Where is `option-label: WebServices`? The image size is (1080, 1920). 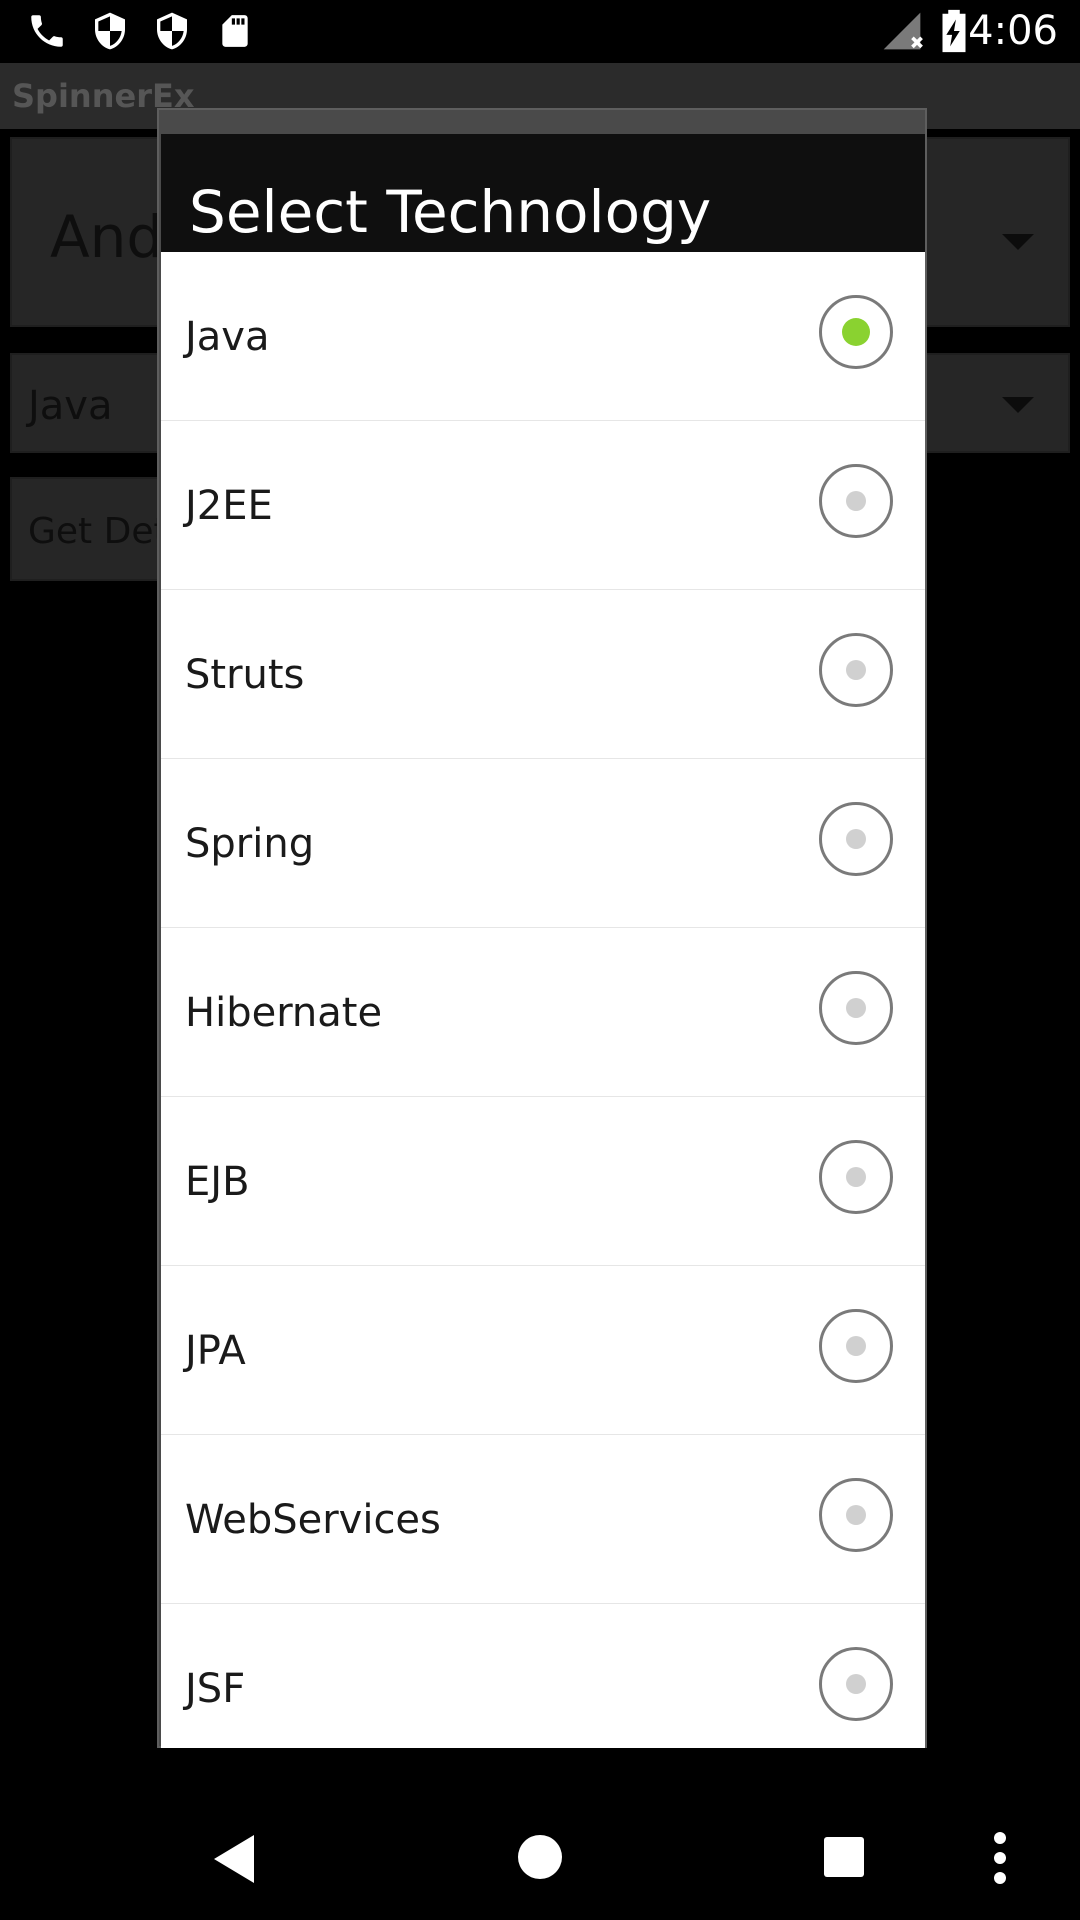
option-label: WebServices is located at coordinates (313, 1520).